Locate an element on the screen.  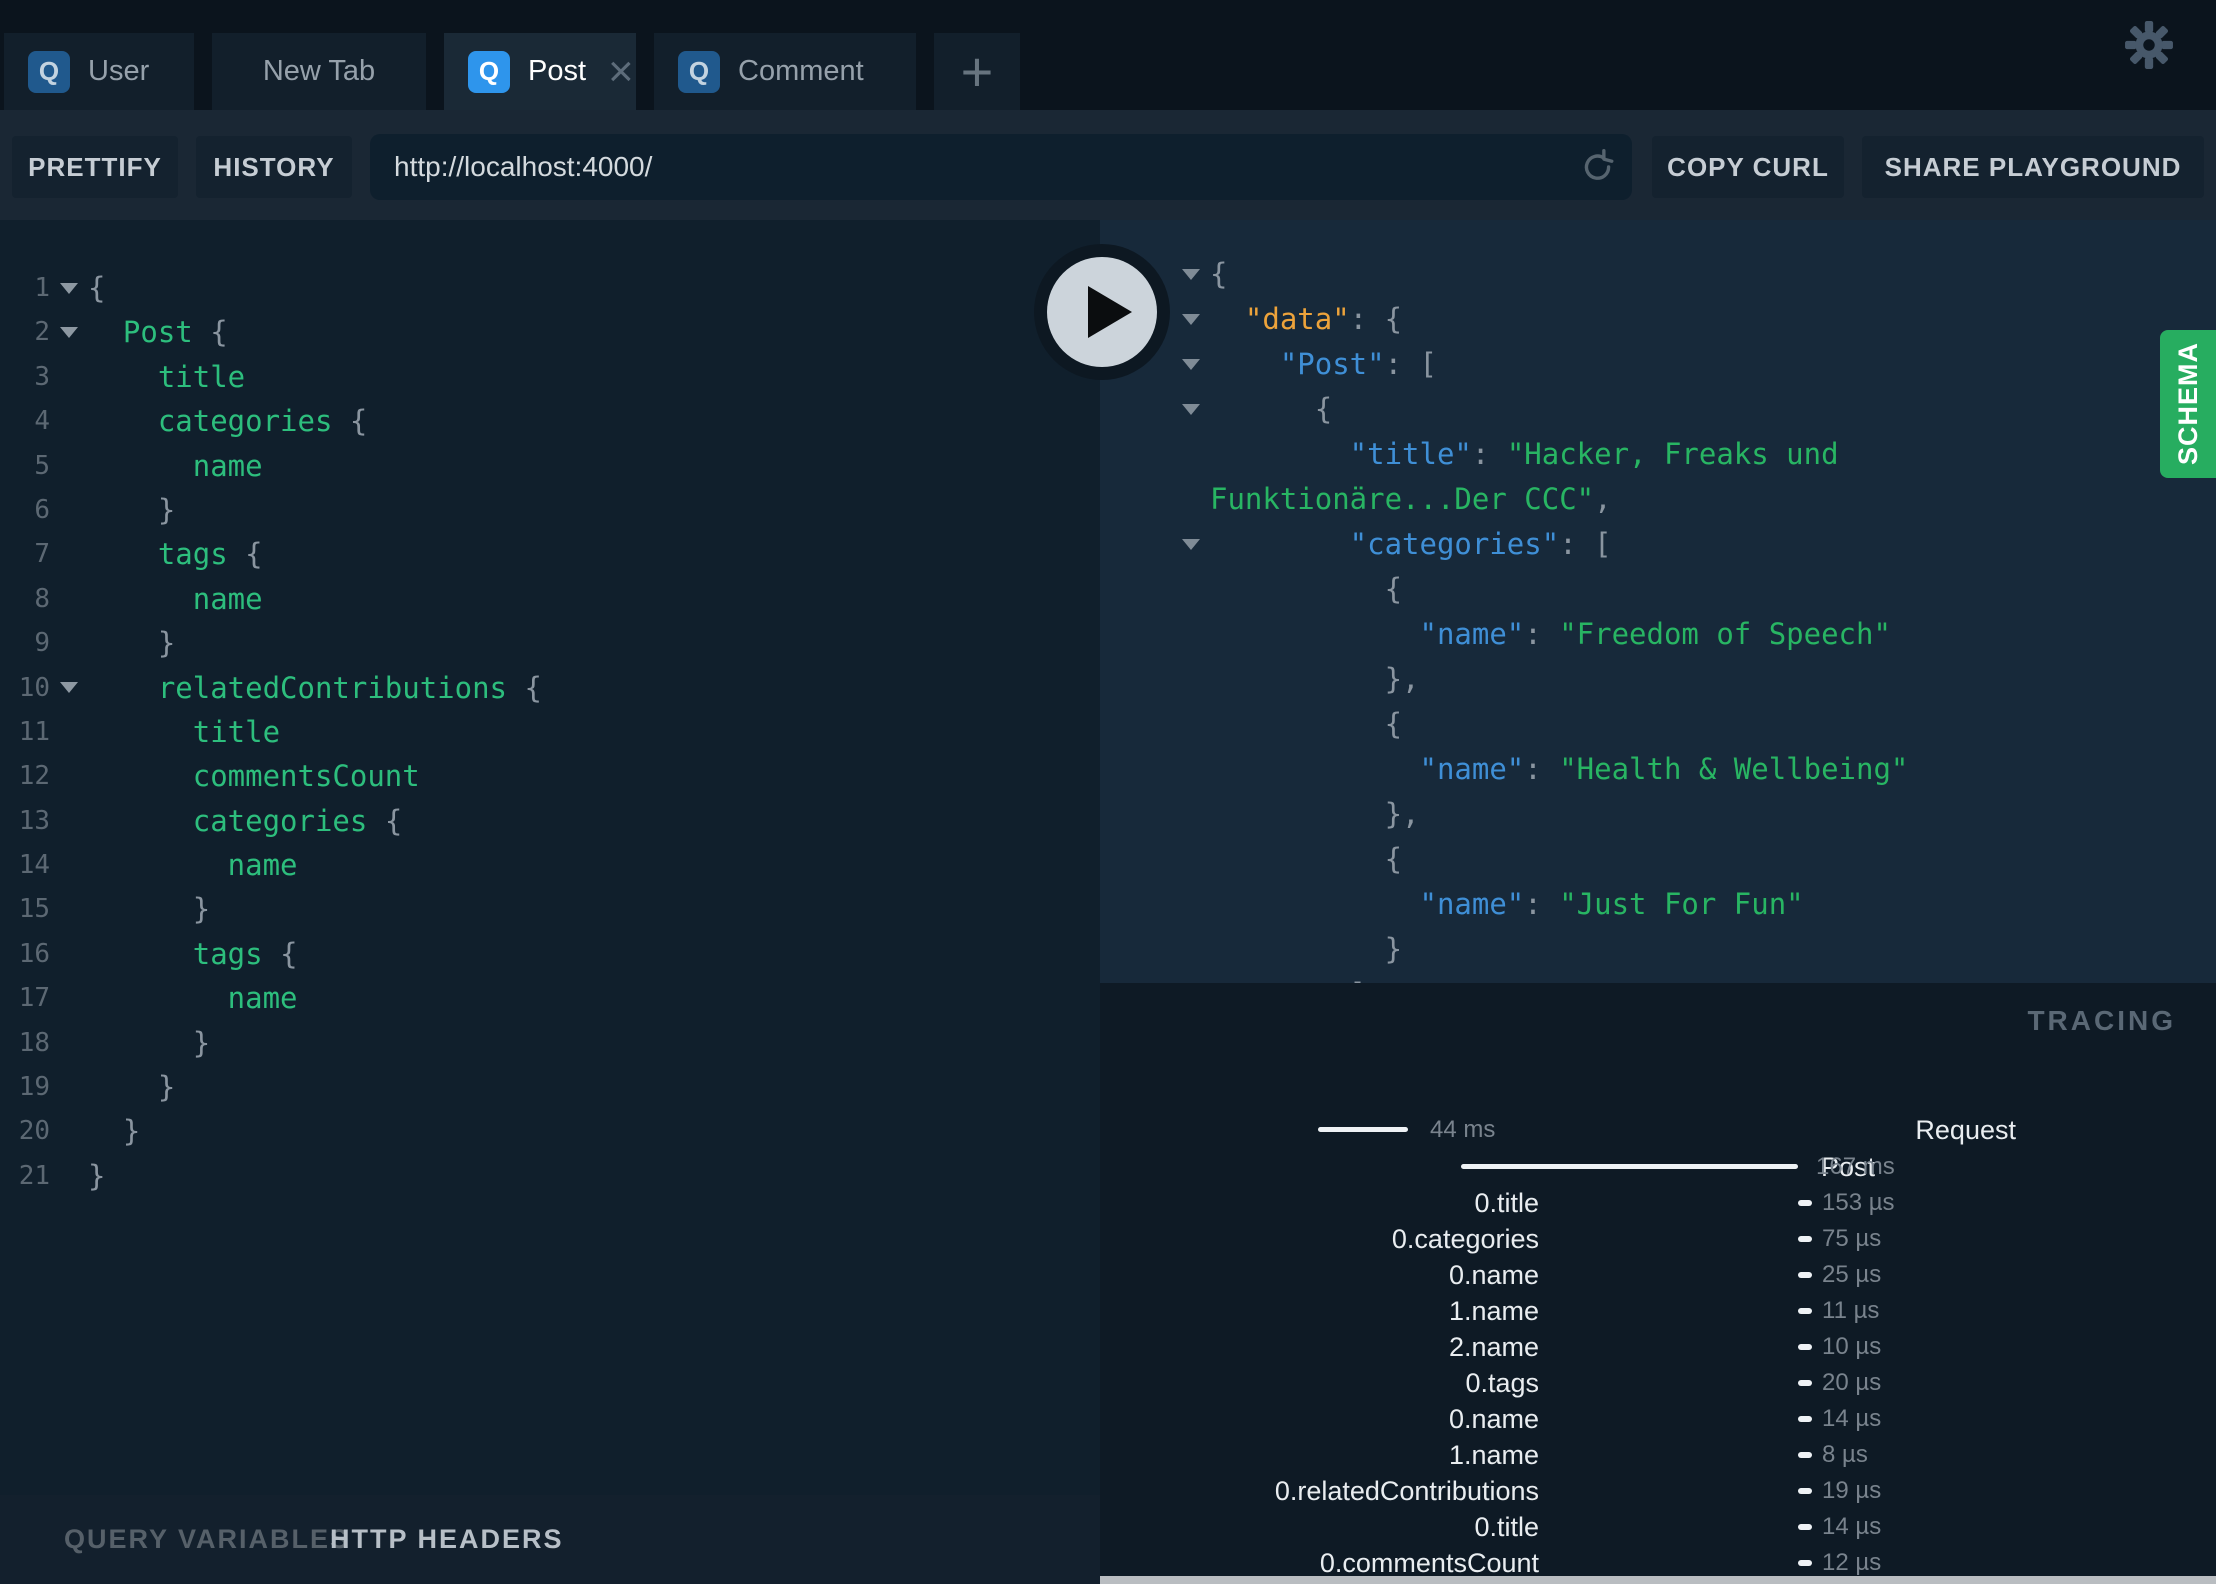
query-variables-tab: QUERY VARIABLES is located at coordinates (207, 1539).